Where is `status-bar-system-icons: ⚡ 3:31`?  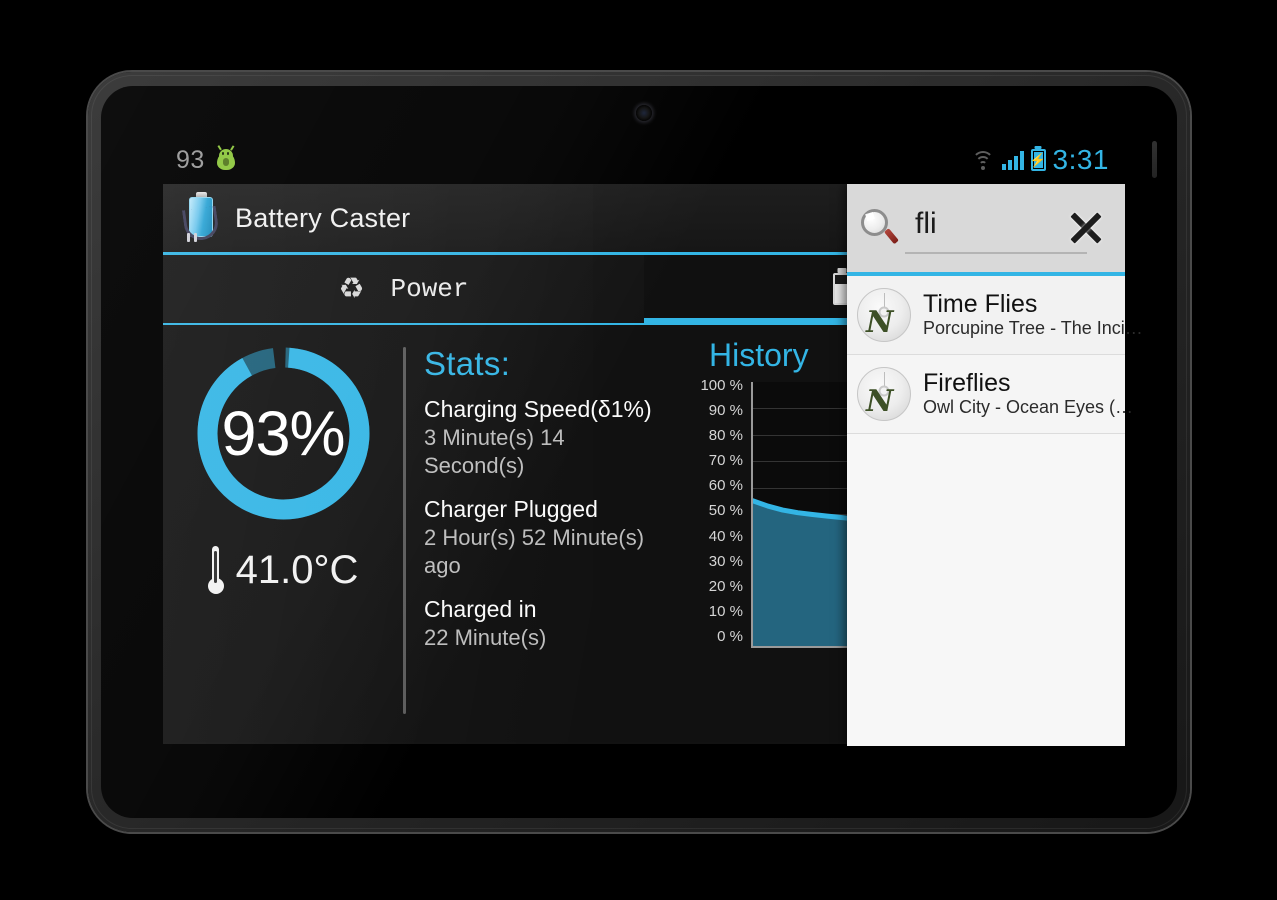
status-bar-system-icons: ⚡ 3:31 is located at coordinates (1048, 160).